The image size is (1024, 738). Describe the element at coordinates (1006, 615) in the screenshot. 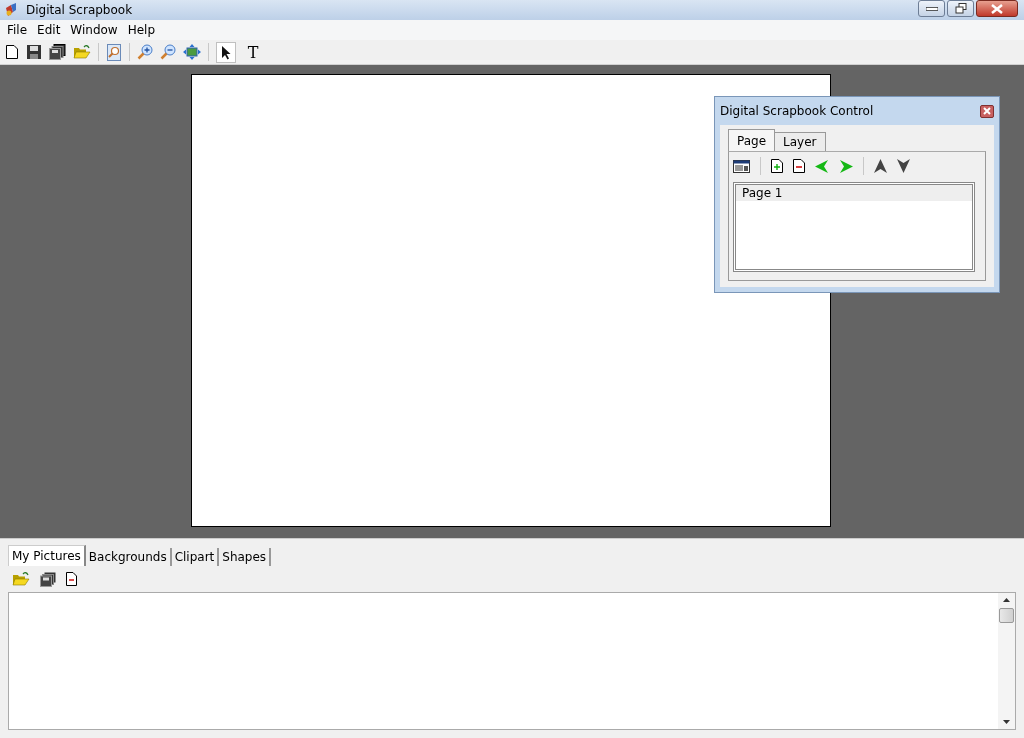

I see `scroll-thumb` at that location.